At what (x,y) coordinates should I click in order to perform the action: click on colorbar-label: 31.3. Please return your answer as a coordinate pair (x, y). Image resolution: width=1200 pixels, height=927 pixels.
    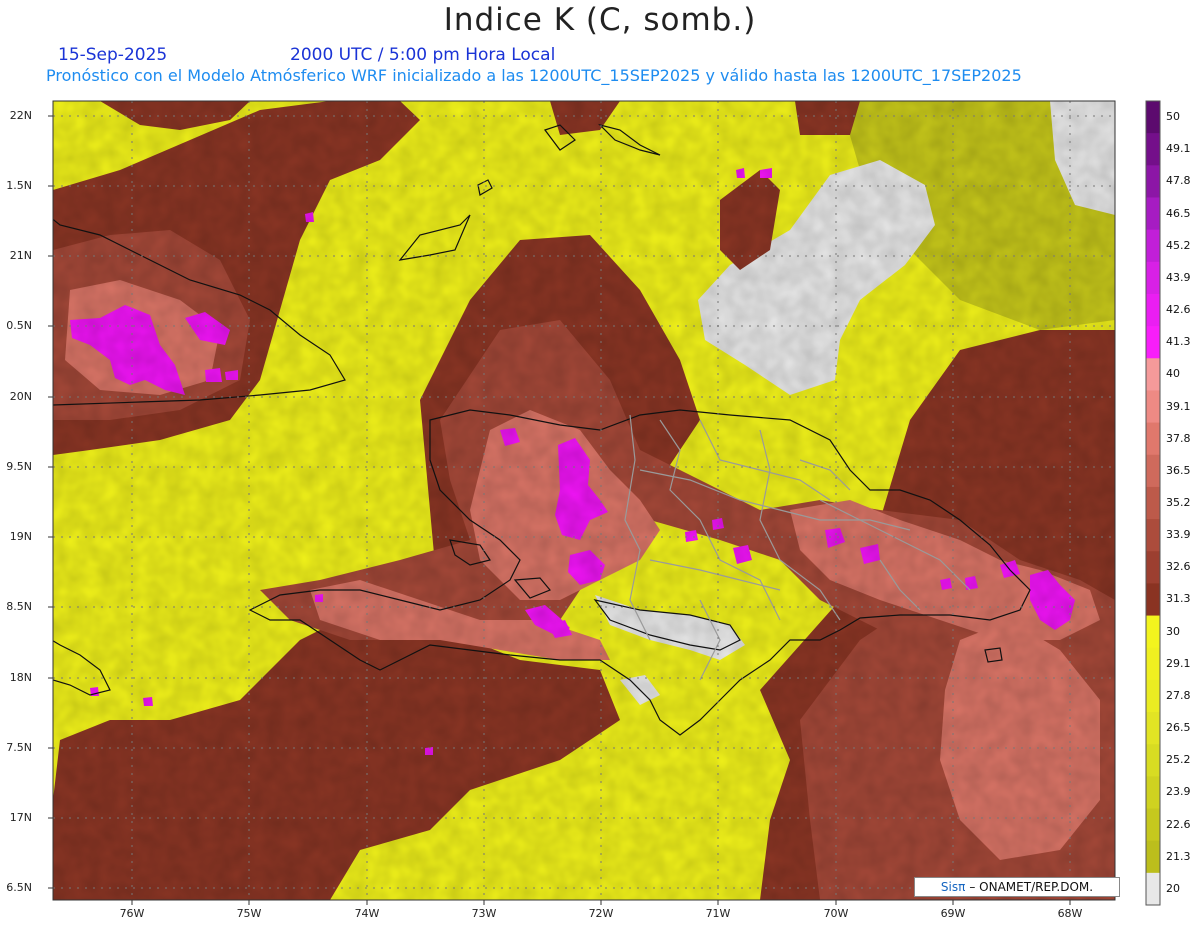
    Looking at the image, I should click on (1178, 599).